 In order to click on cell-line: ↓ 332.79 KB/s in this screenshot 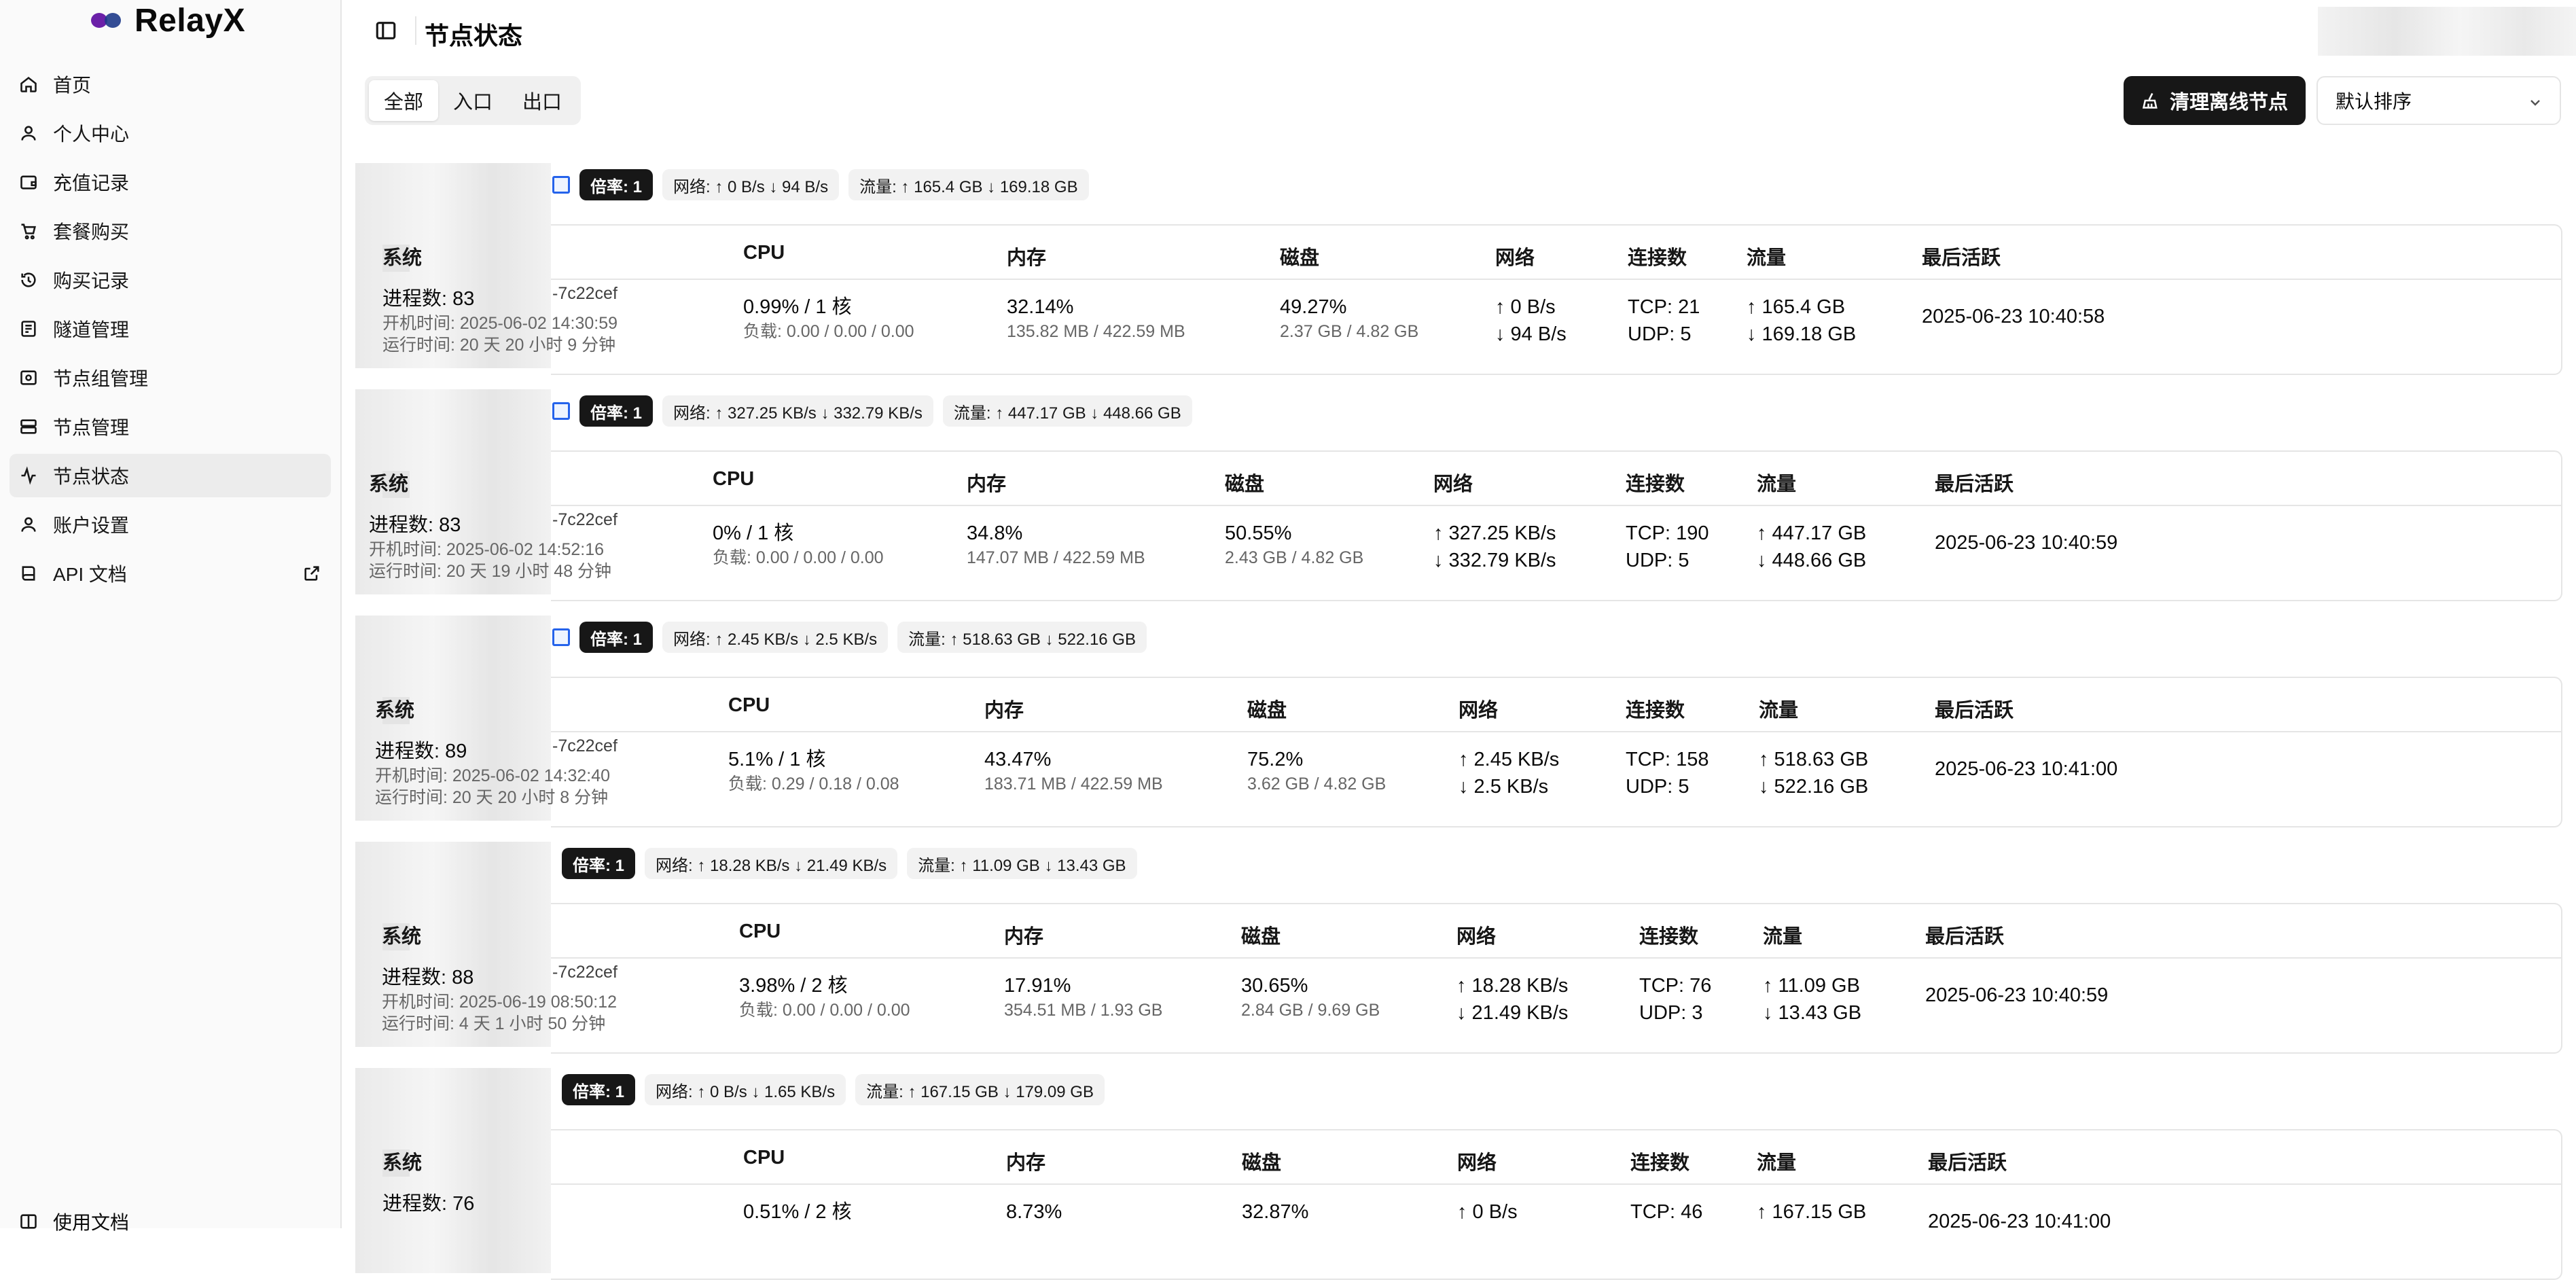, I will do `click(1494, 561)`.